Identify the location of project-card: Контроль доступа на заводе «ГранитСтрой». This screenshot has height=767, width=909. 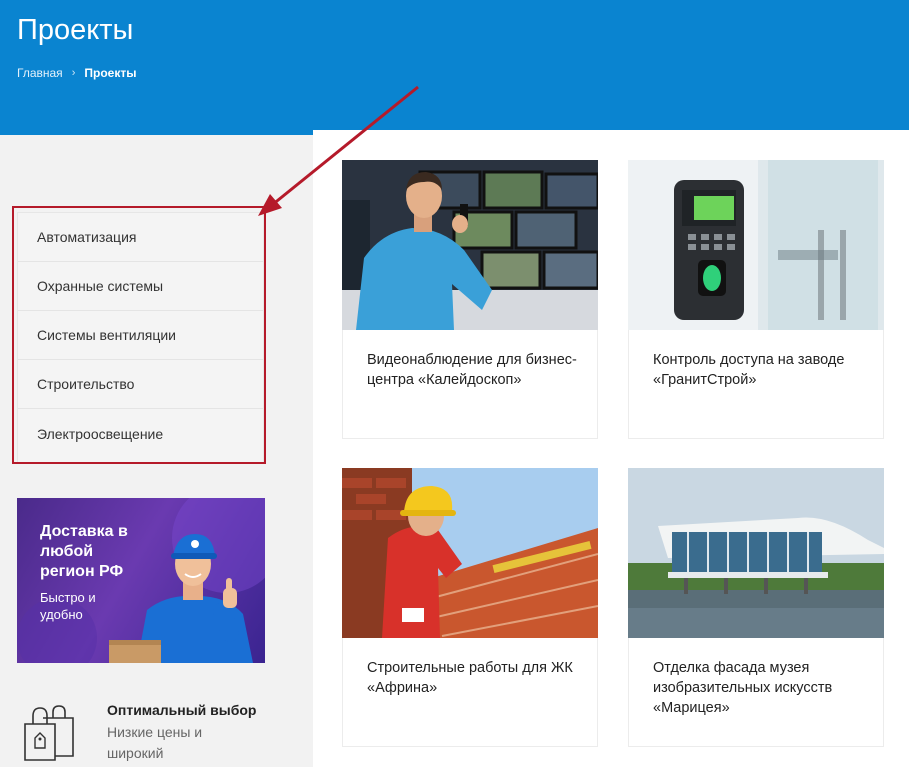
(756, 299).